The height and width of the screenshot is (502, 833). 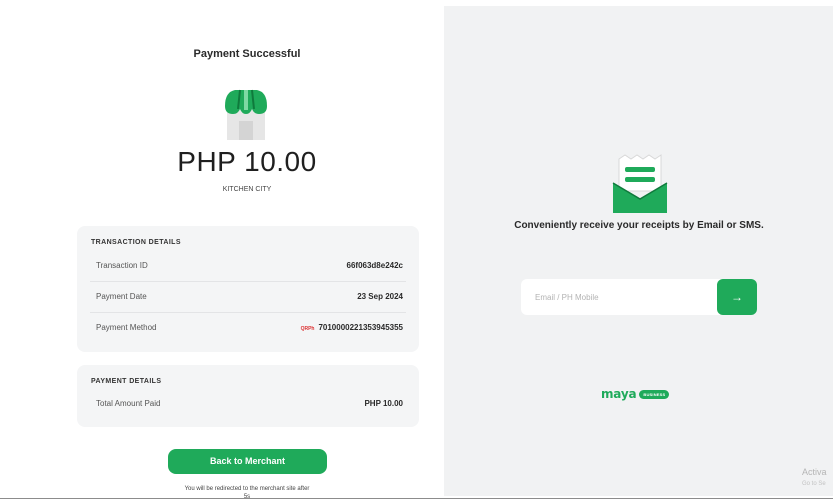 I want to click on redirect-countdown: 5s, so click(x=247, y=497).